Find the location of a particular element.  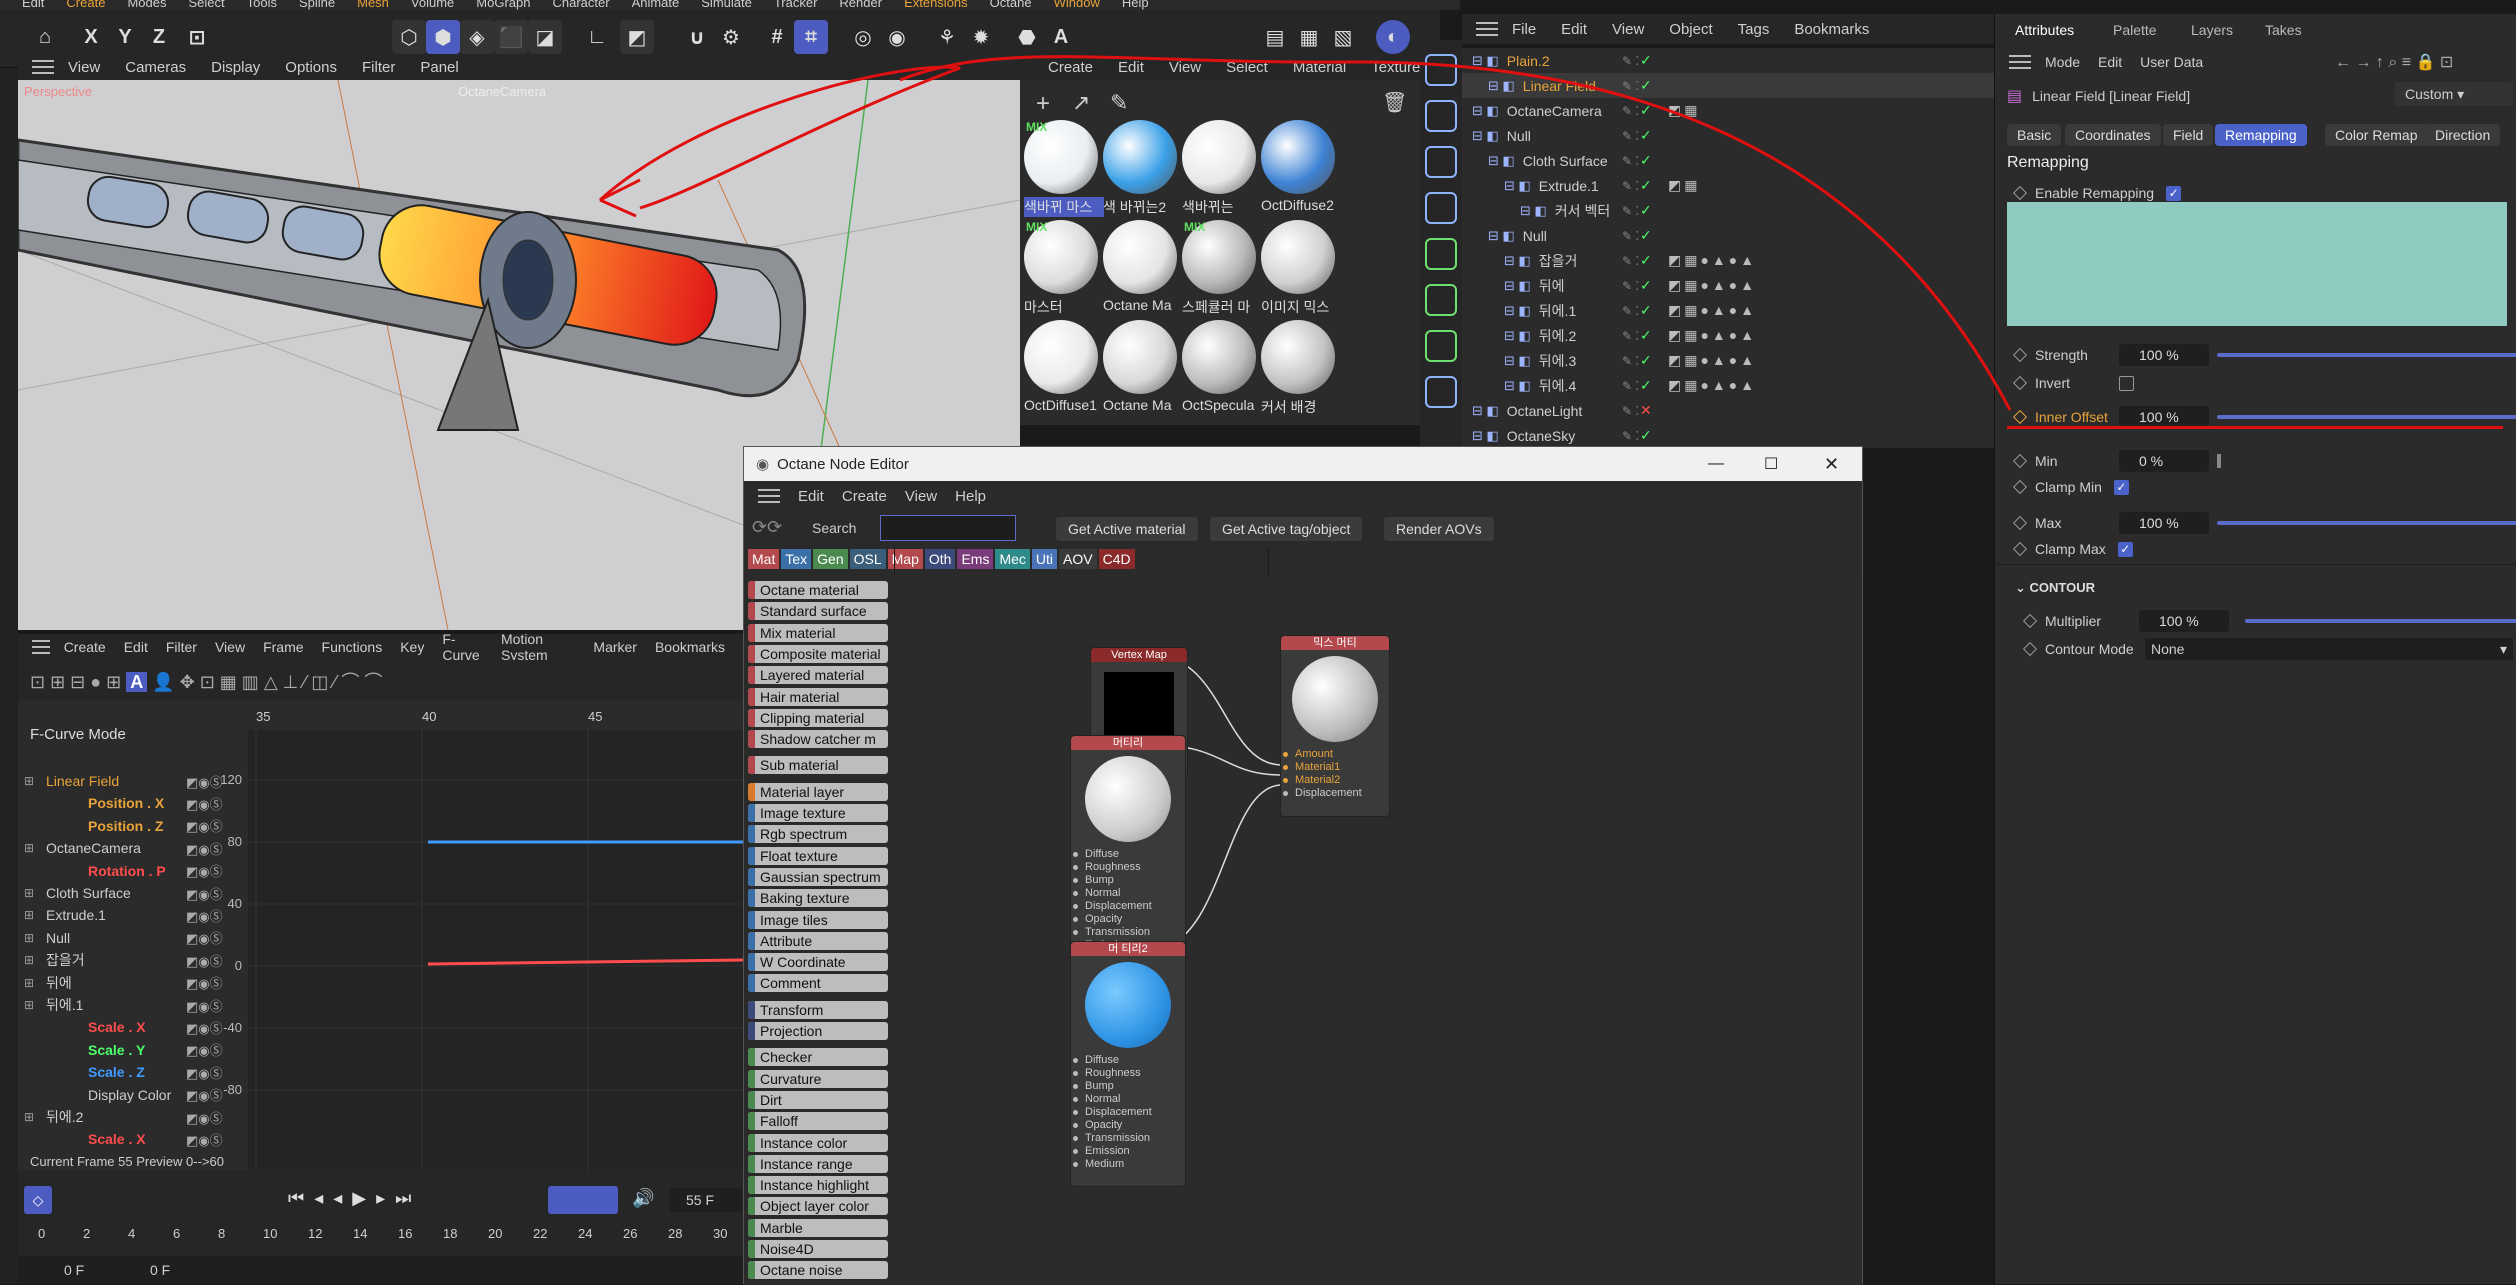

track-name: Display Color is located at coordinates (143, 1095).